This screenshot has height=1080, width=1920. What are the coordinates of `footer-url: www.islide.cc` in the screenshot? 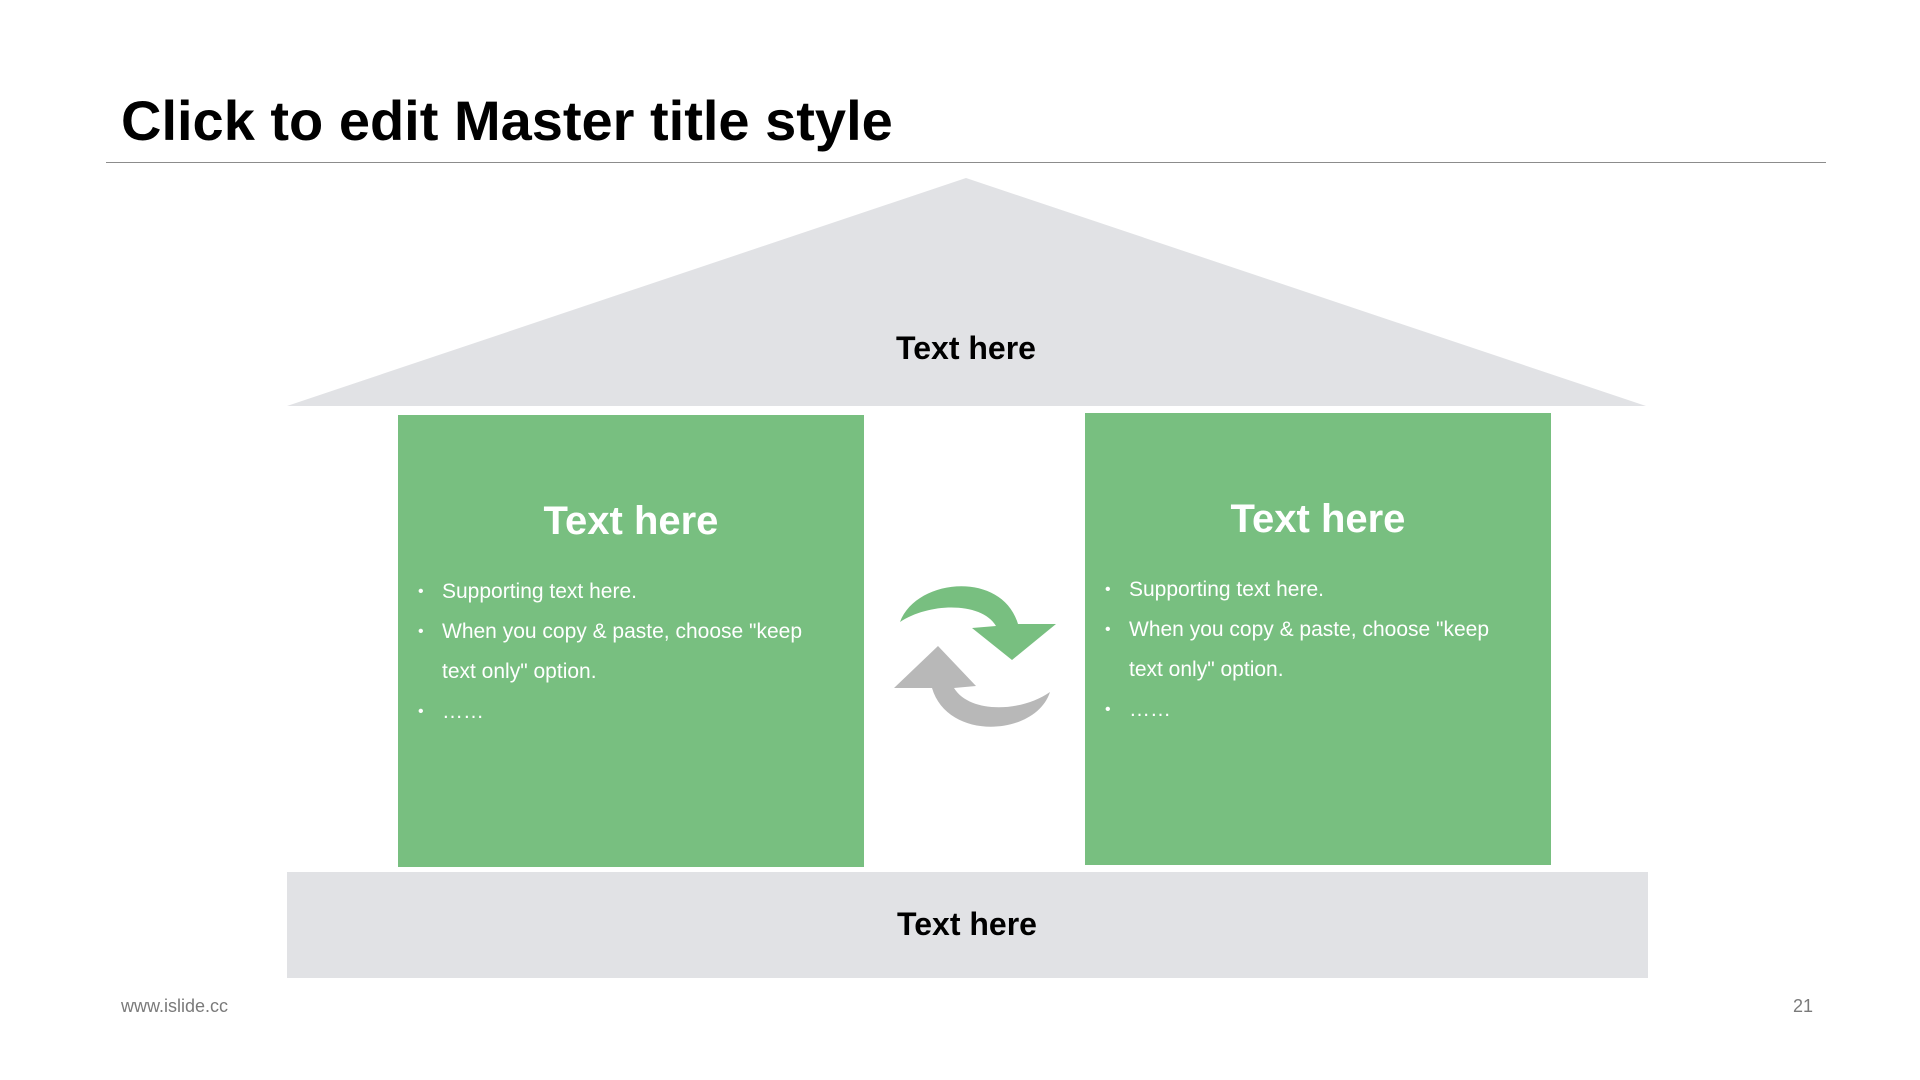 It's located at (175, 1006).